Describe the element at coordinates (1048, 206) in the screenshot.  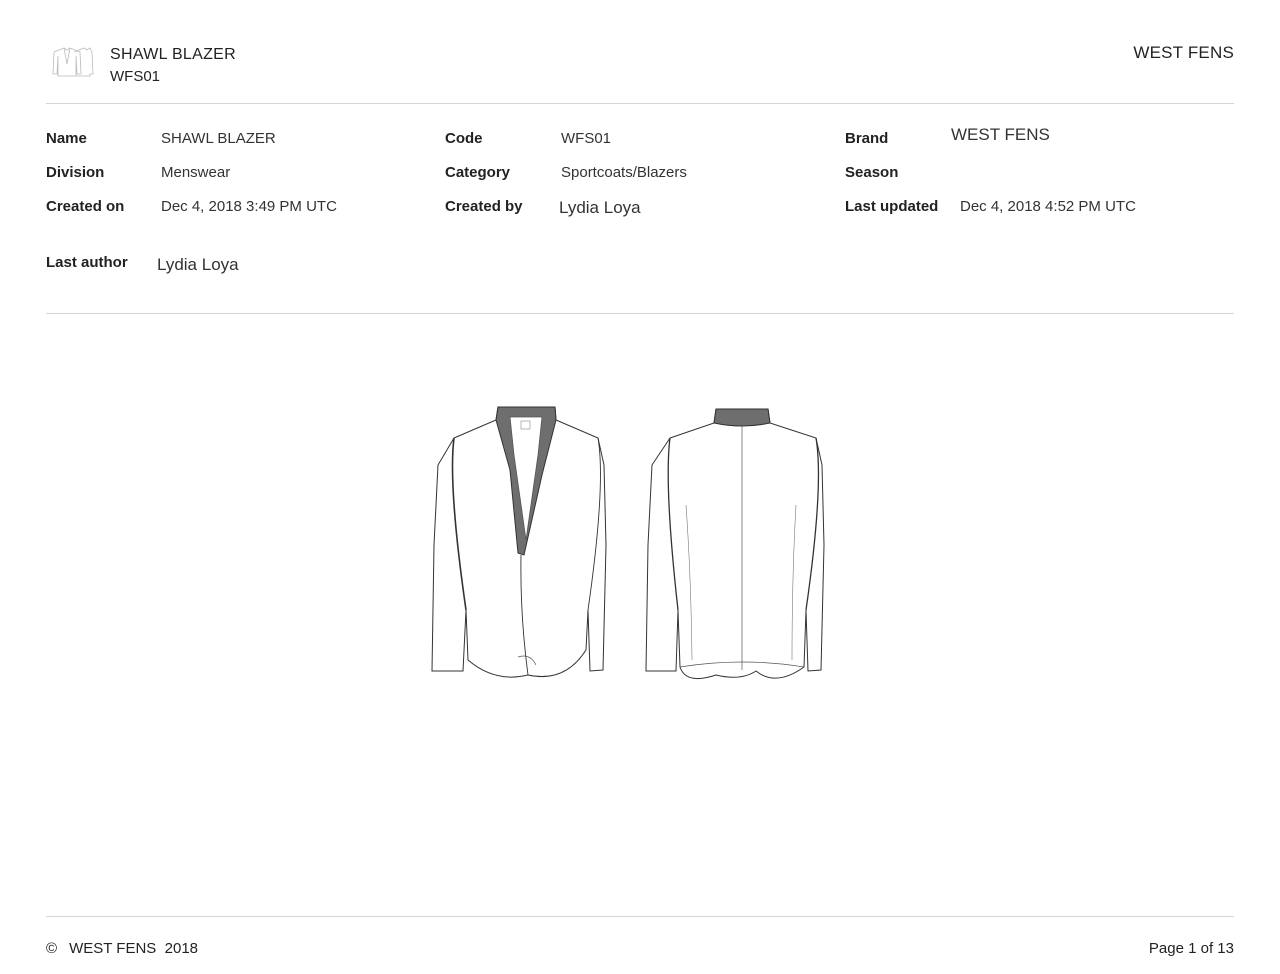
I see `last-updated-value: Dec 4, 2018 4:52 PM UTC` at that location.